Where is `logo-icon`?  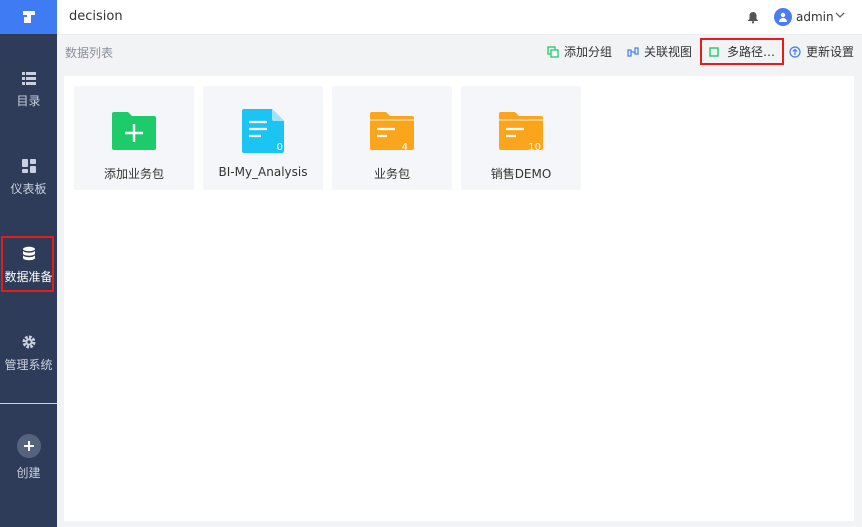 logo-icon is located at coordinates (28, 17).